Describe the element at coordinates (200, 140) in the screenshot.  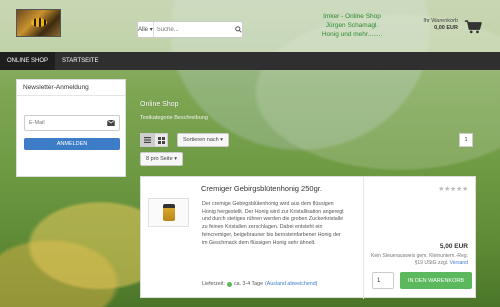
I see `sort-label: Sortieren nach` at that location.